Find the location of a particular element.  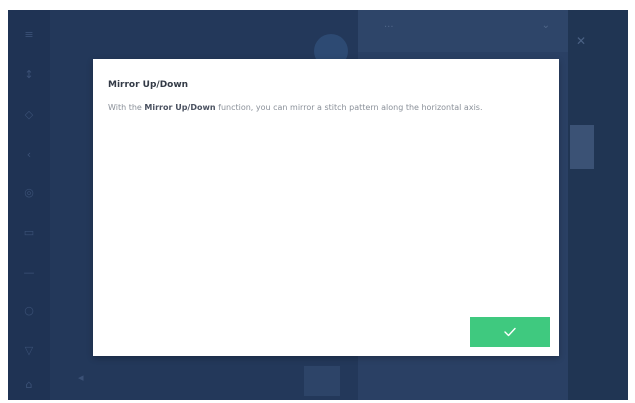

tool-icon: ◇ is located at coordinates (29, 114).